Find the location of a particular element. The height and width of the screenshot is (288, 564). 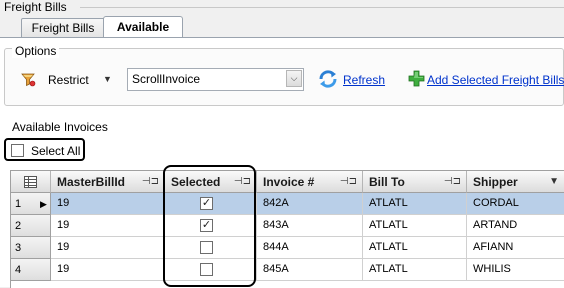

chevron-down-icon: ⌵ is located at coordinates (294, 78).